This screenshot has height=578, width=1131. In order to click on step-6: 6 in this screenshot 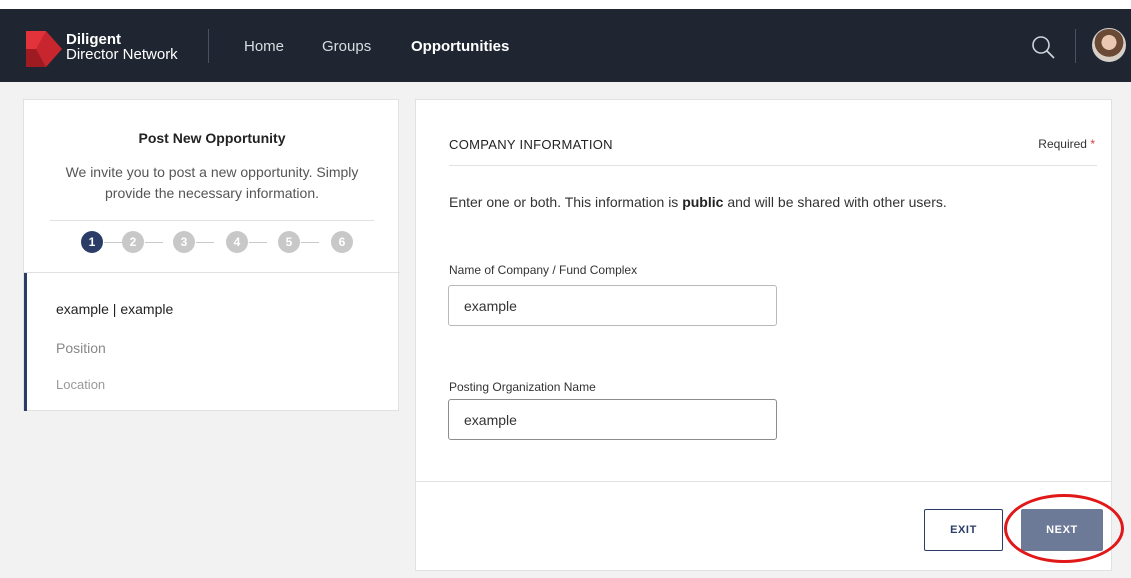, I will do `click(342, 242)`.